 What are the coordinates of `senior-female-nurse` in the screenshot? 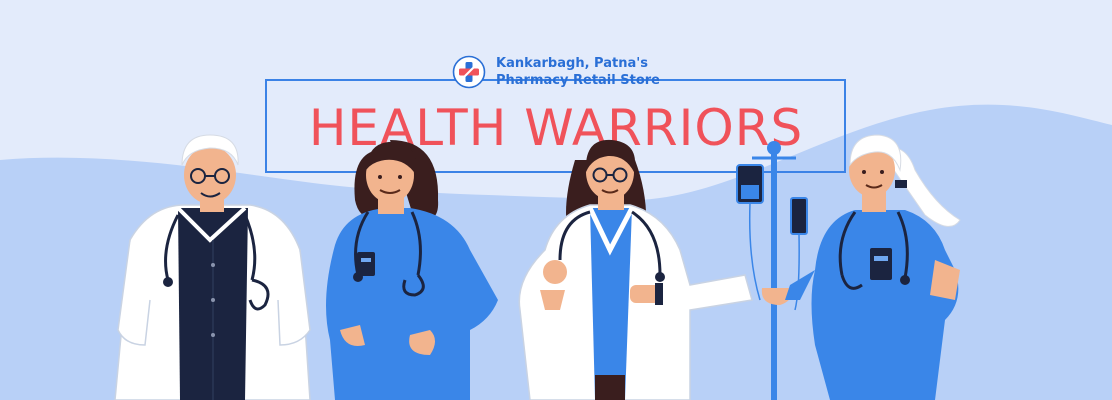 It's located at (873, 267).